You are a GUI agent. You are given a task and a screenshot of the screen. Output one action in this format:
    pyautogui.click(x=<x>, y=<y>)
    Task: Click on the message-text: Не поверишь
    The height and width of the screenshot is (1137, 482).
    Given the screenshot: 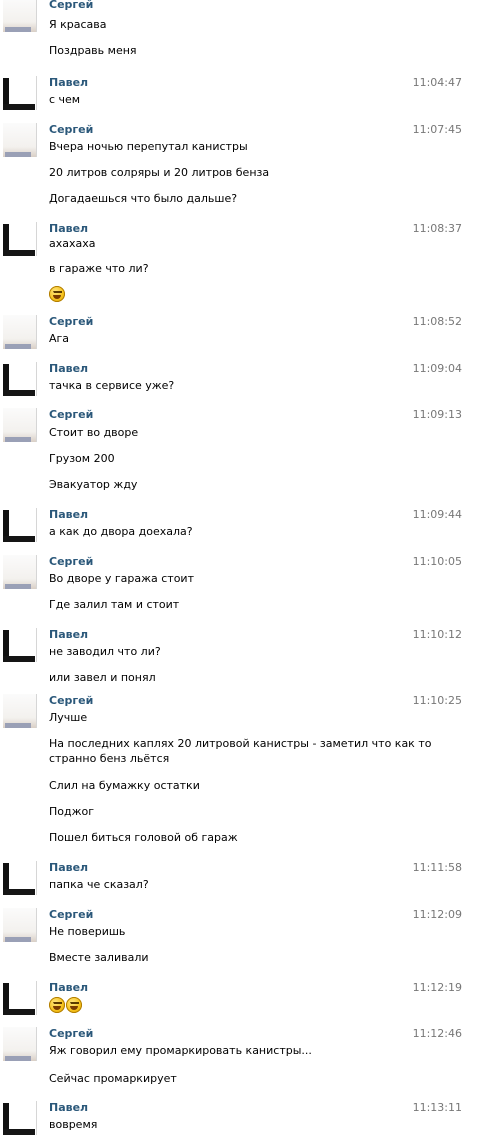 What is the action you would take?
    pyautogui.click(x=87, y=931)
    